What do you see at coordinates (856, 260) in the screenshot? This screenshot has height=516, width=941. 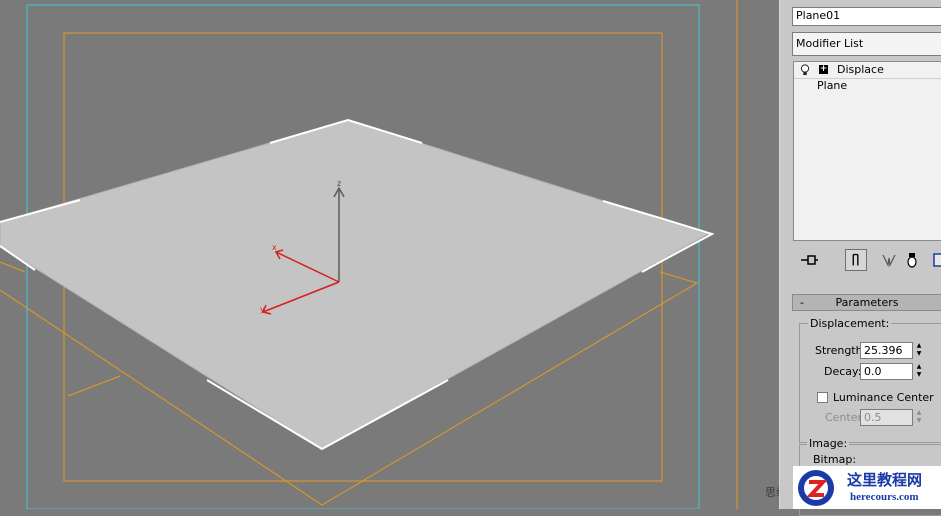 I see `show-end-result-icon` at bounding box center [856, 260].